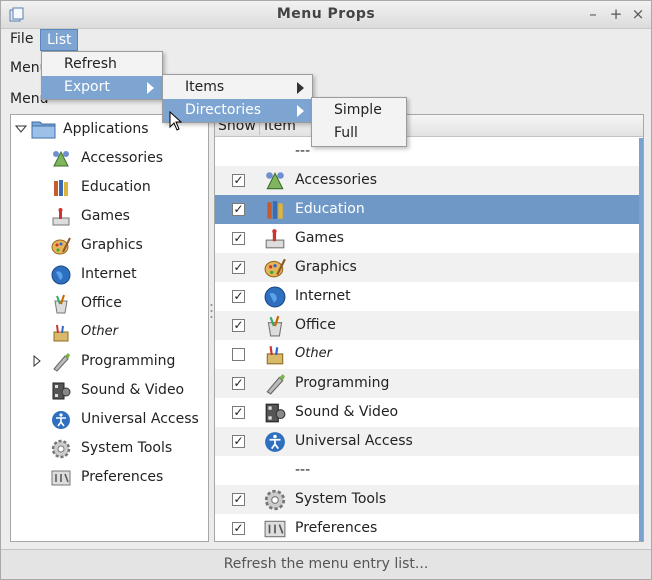  I want to click on menu-item-simple-label: Simple, so click(358, 110).